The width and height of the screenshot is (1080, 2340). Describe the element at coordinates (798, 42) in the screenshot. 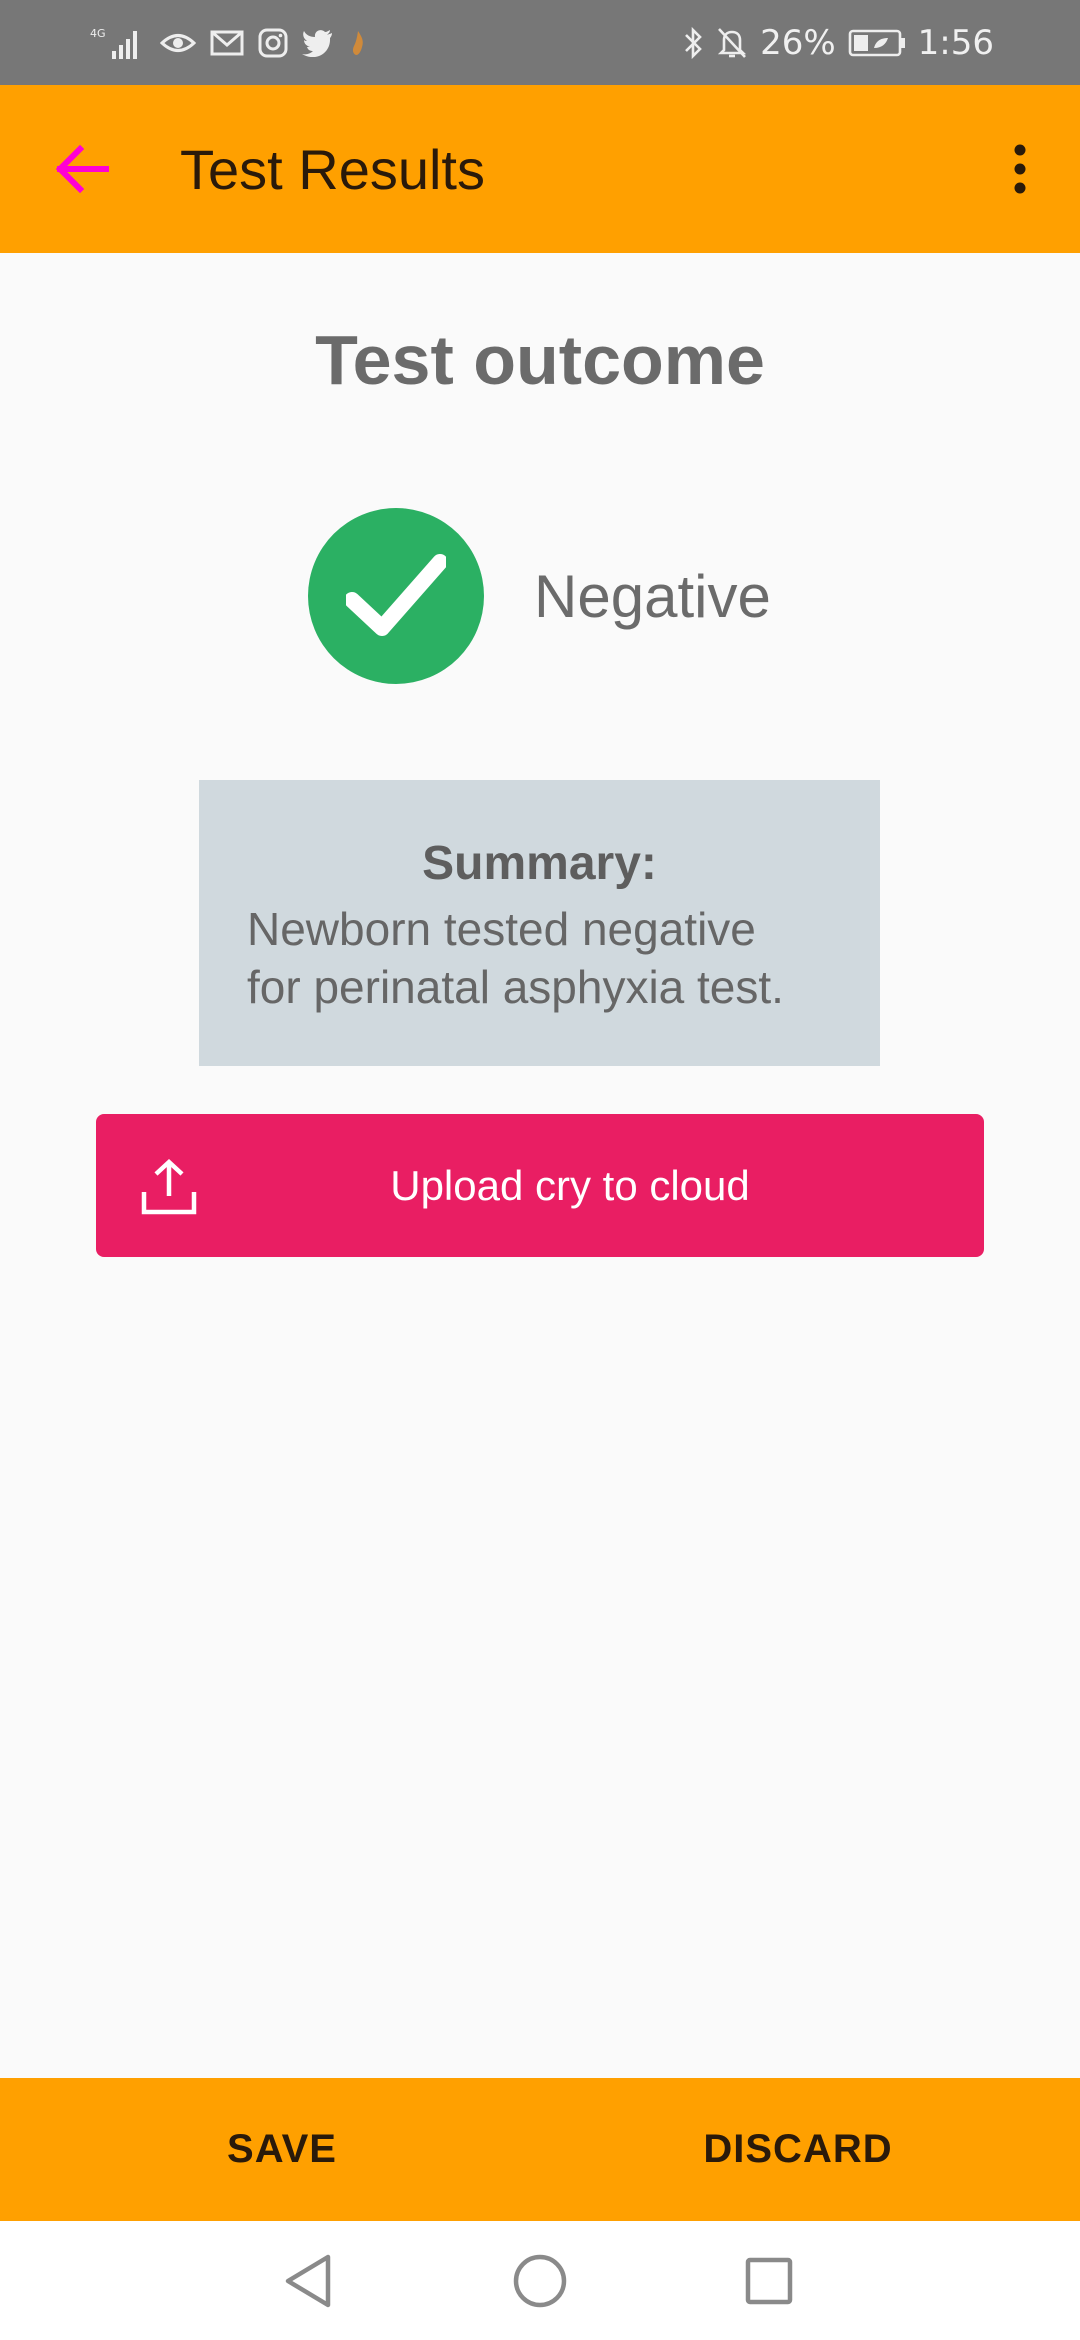

I see `battery-percent: 26%` at that location.